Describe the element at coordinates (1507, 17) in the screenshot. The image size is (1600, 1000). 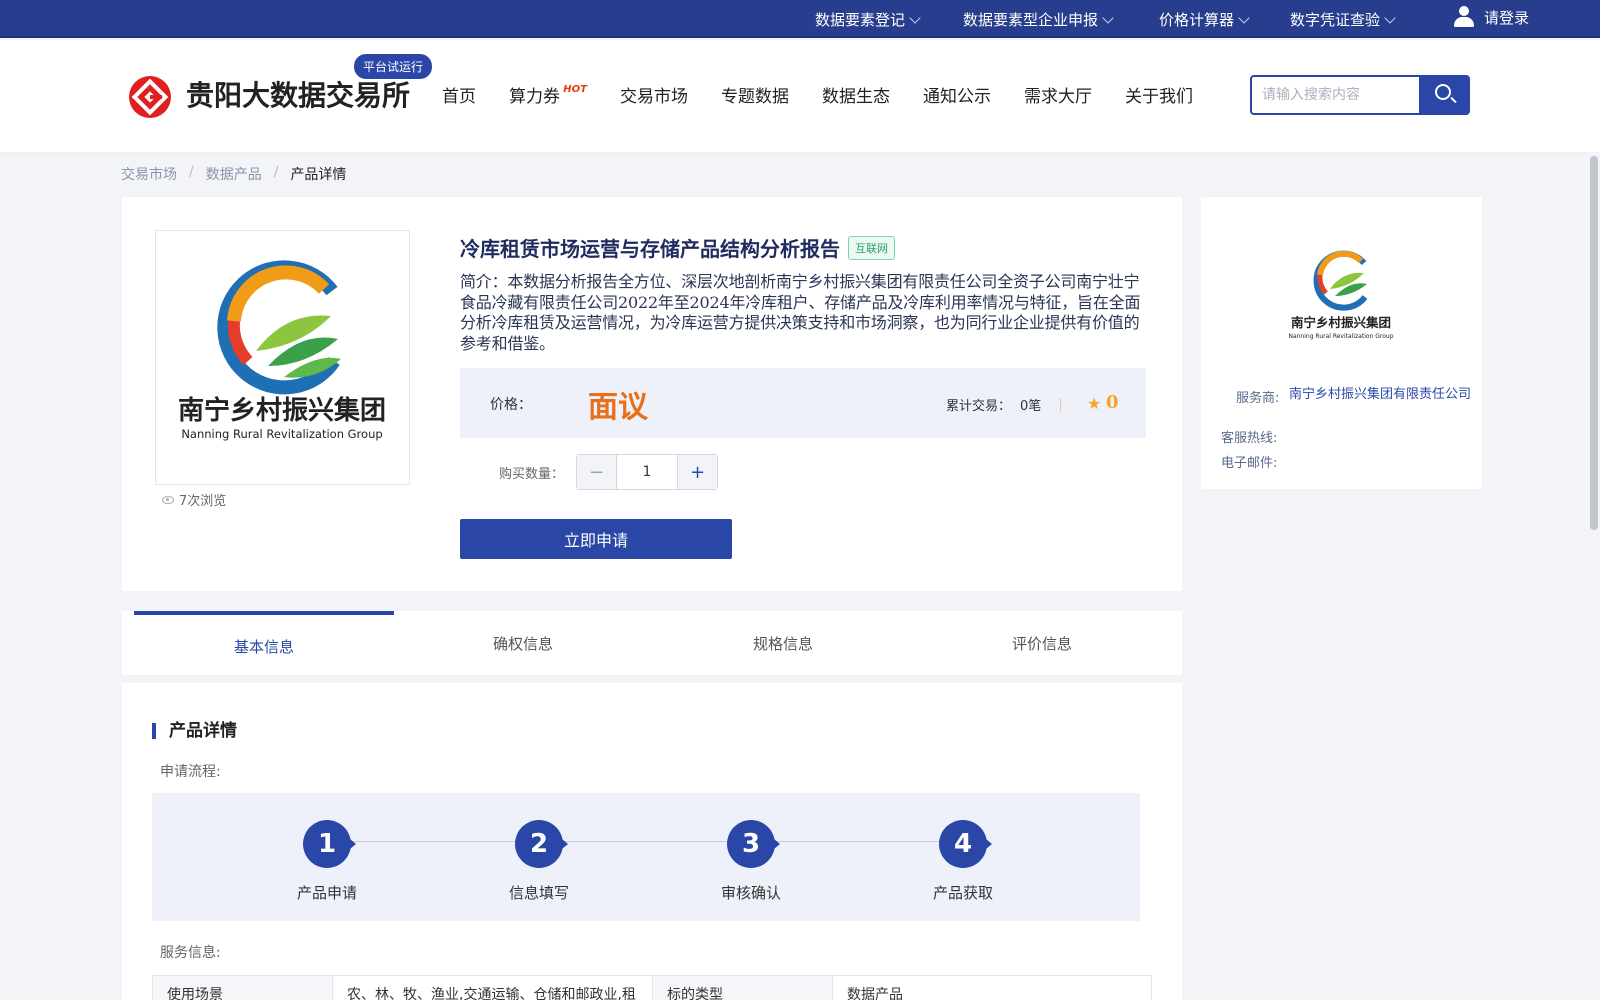
I see `login-label: 请登录` at that location.